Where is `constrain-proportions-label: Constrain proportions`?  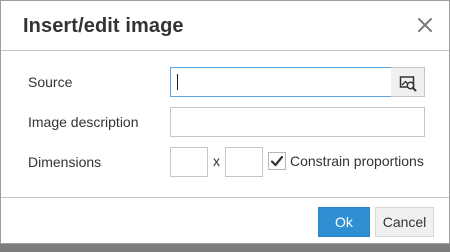 constrain-proportions-label: Constrain proportions is located at coordinates (357, 161).